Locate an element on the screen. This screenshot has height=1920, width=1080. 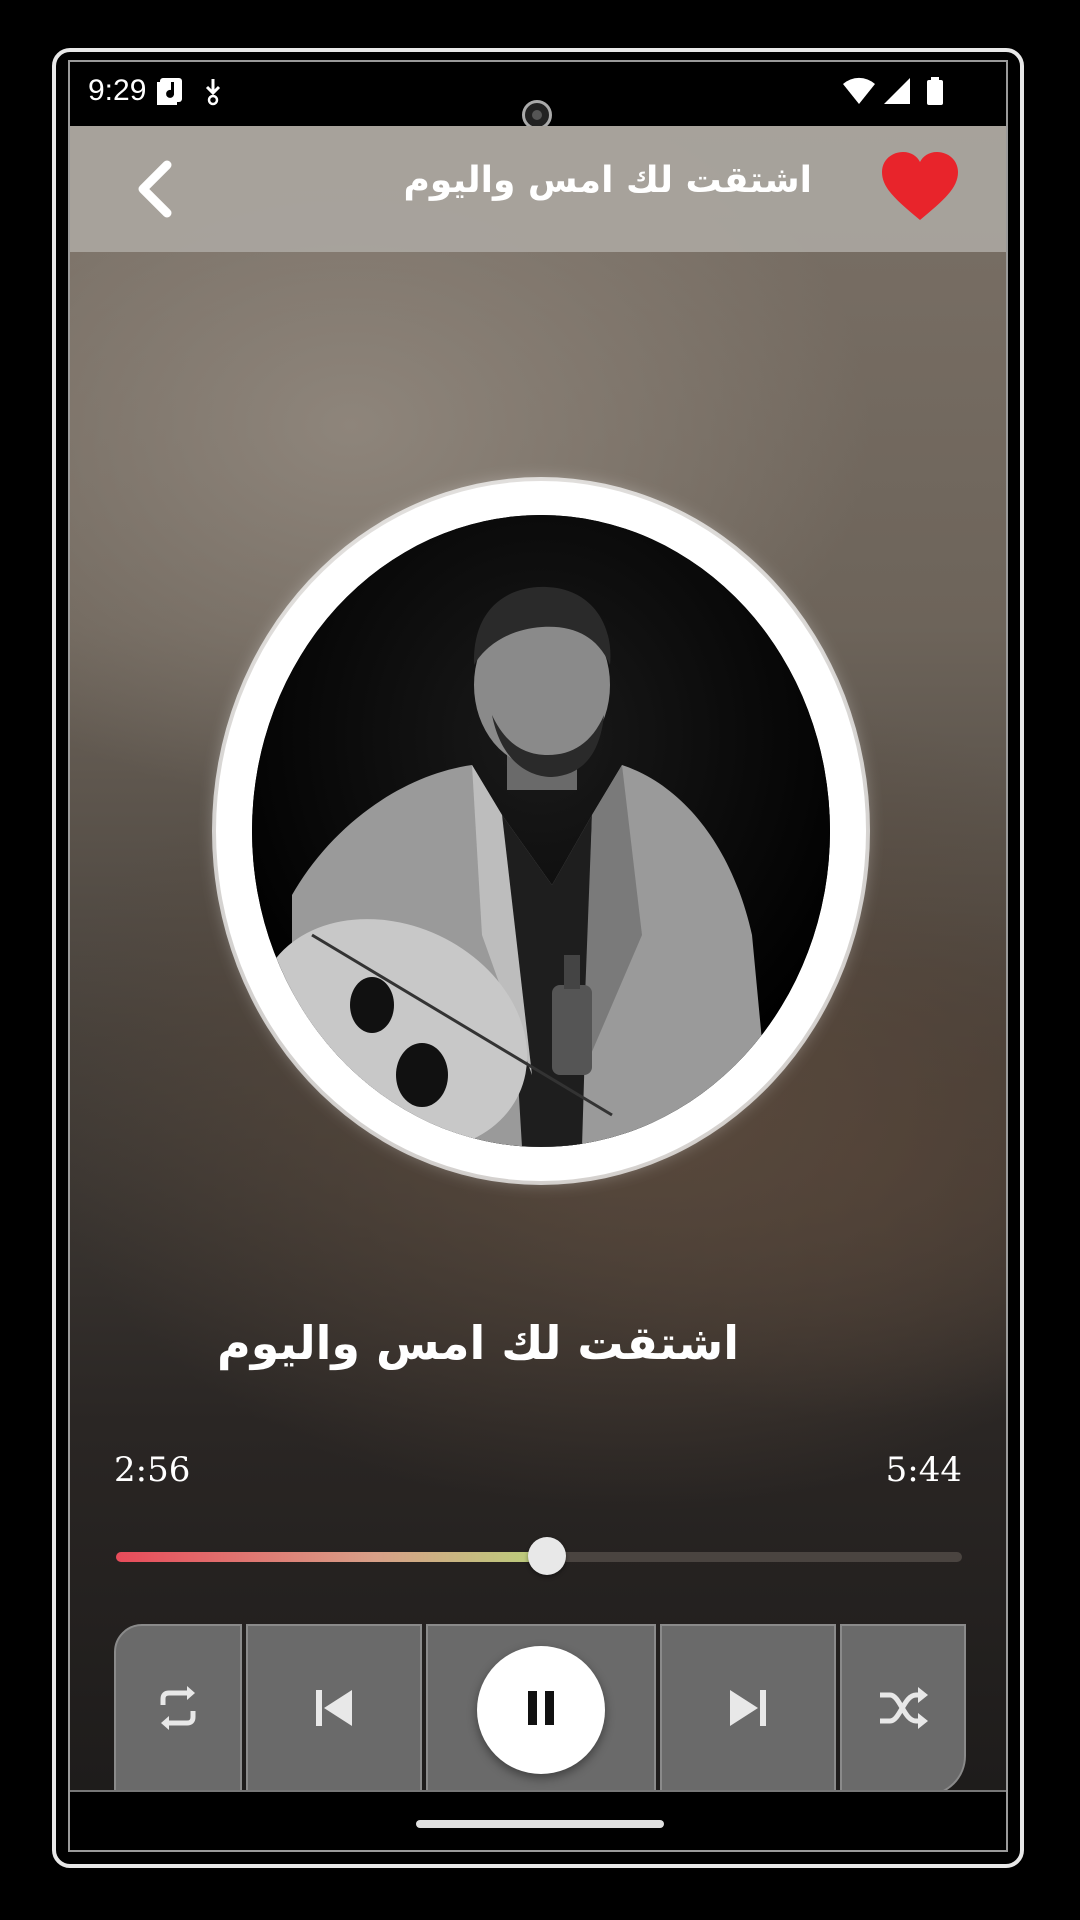
seek-bar-thumb is located at coordinates (547, 1556).